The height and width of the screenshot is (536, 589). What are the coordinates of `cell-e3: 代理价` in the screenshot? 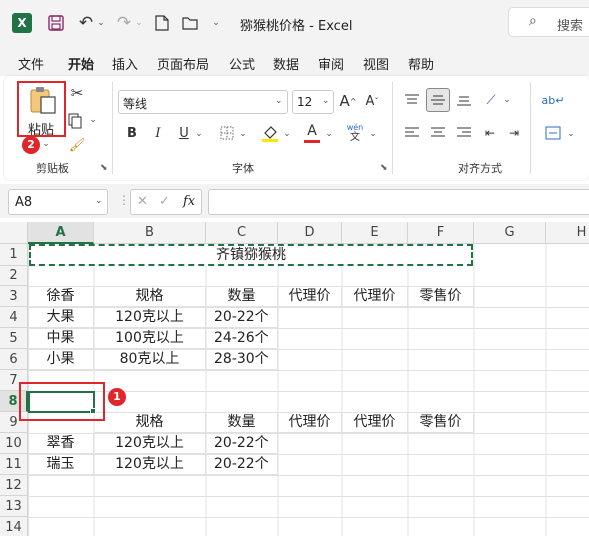 It's located at (375, 296).